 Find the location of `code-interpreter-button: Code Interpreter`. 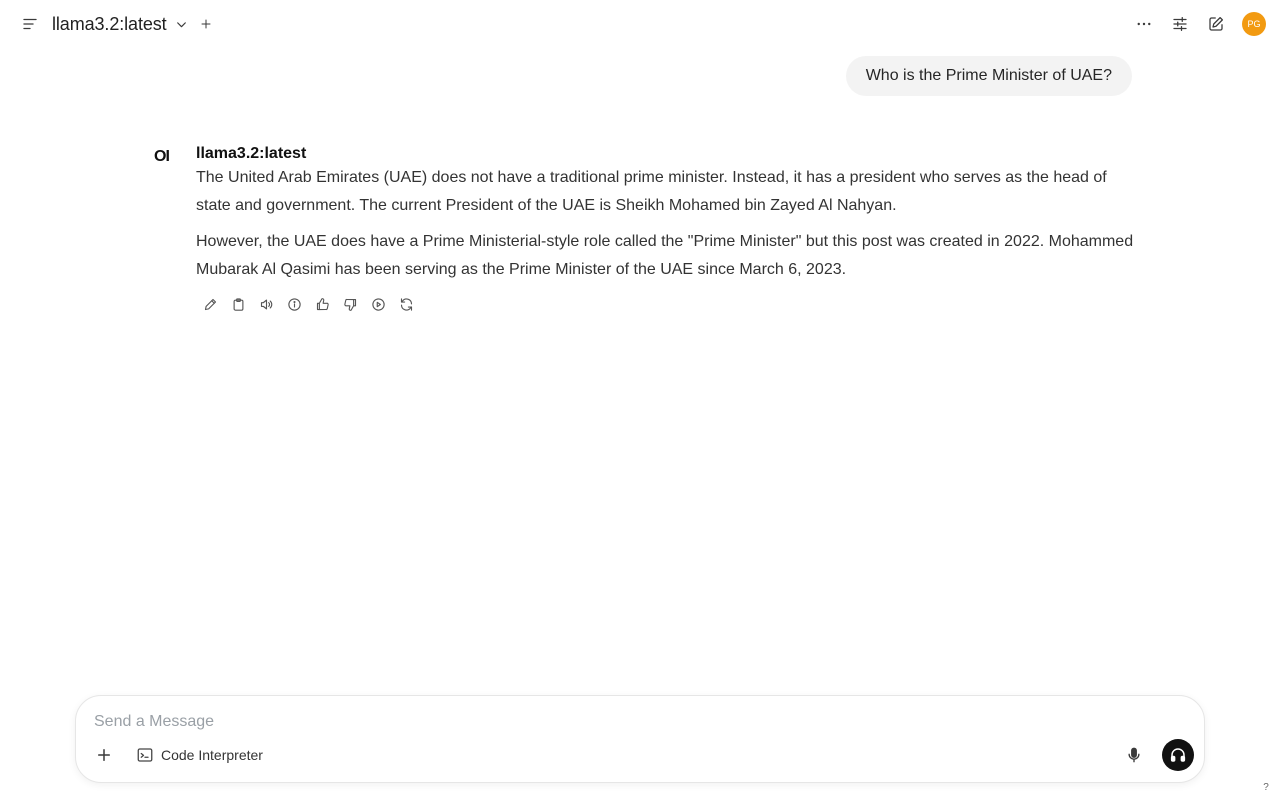

code-interpreter-button: Code Interpreter is located at coordinates (199, 755).